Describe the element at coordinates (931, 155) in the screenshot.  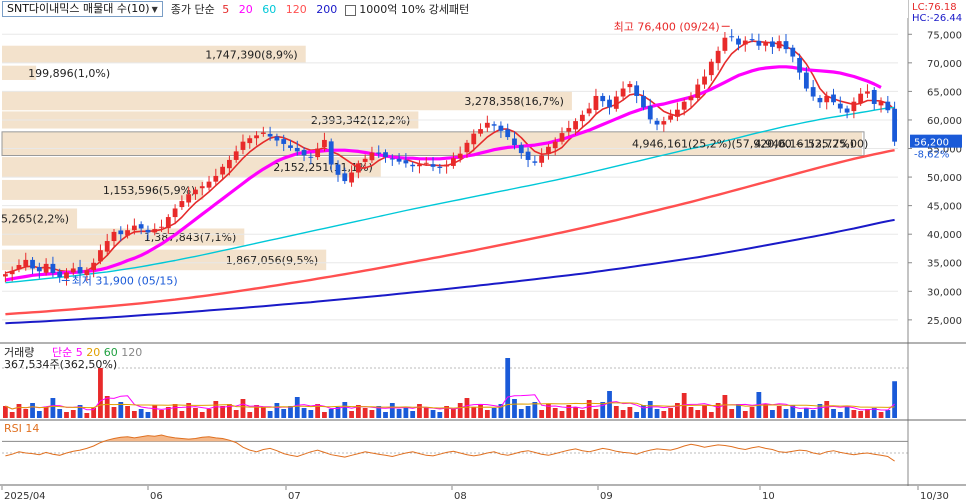
I see `current-change-label: -8,62%` at that location.